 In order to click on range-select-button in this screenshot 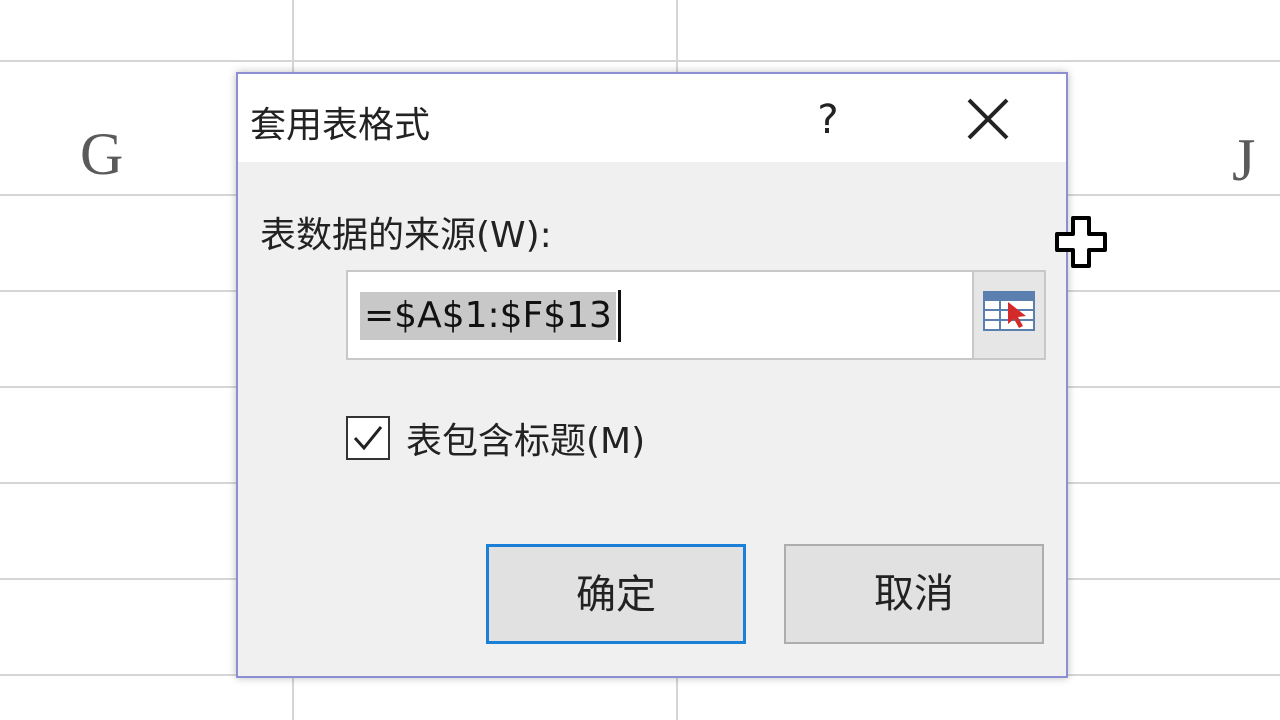, I will do `click(1008, 315)`.